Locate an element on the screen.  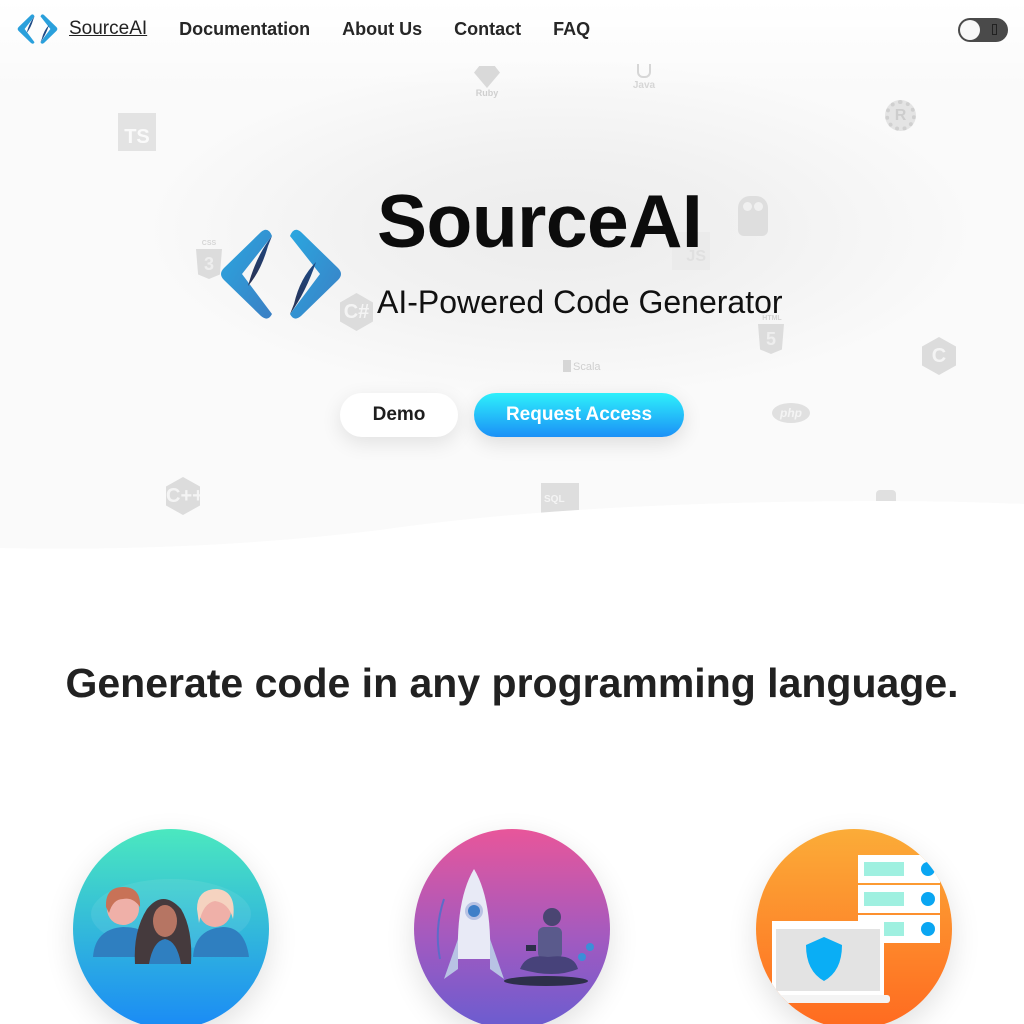
java-icon: Java is located at coordinates (644, 77).